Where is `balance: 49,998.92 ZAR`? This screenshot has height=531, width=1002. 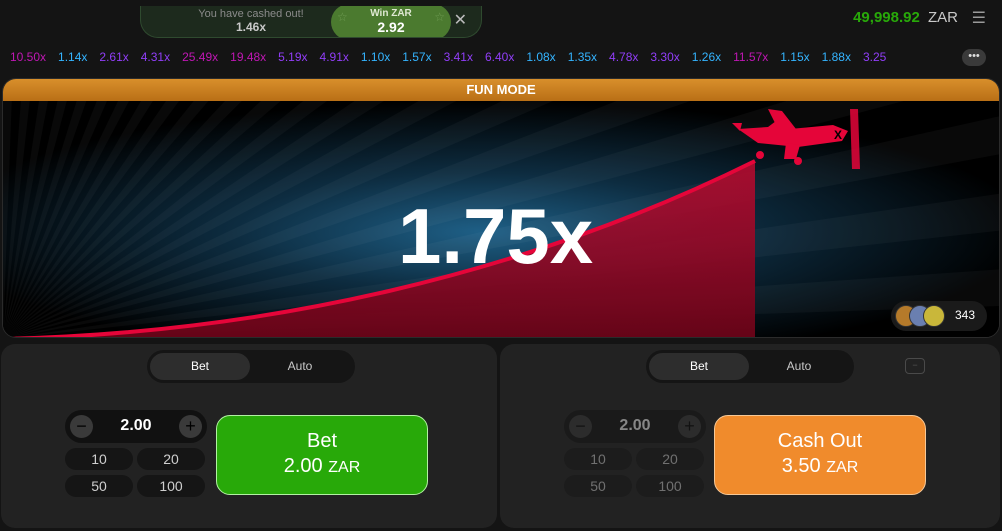 balance: 49,998.92 ZAR is located at coordinates (905, 17).